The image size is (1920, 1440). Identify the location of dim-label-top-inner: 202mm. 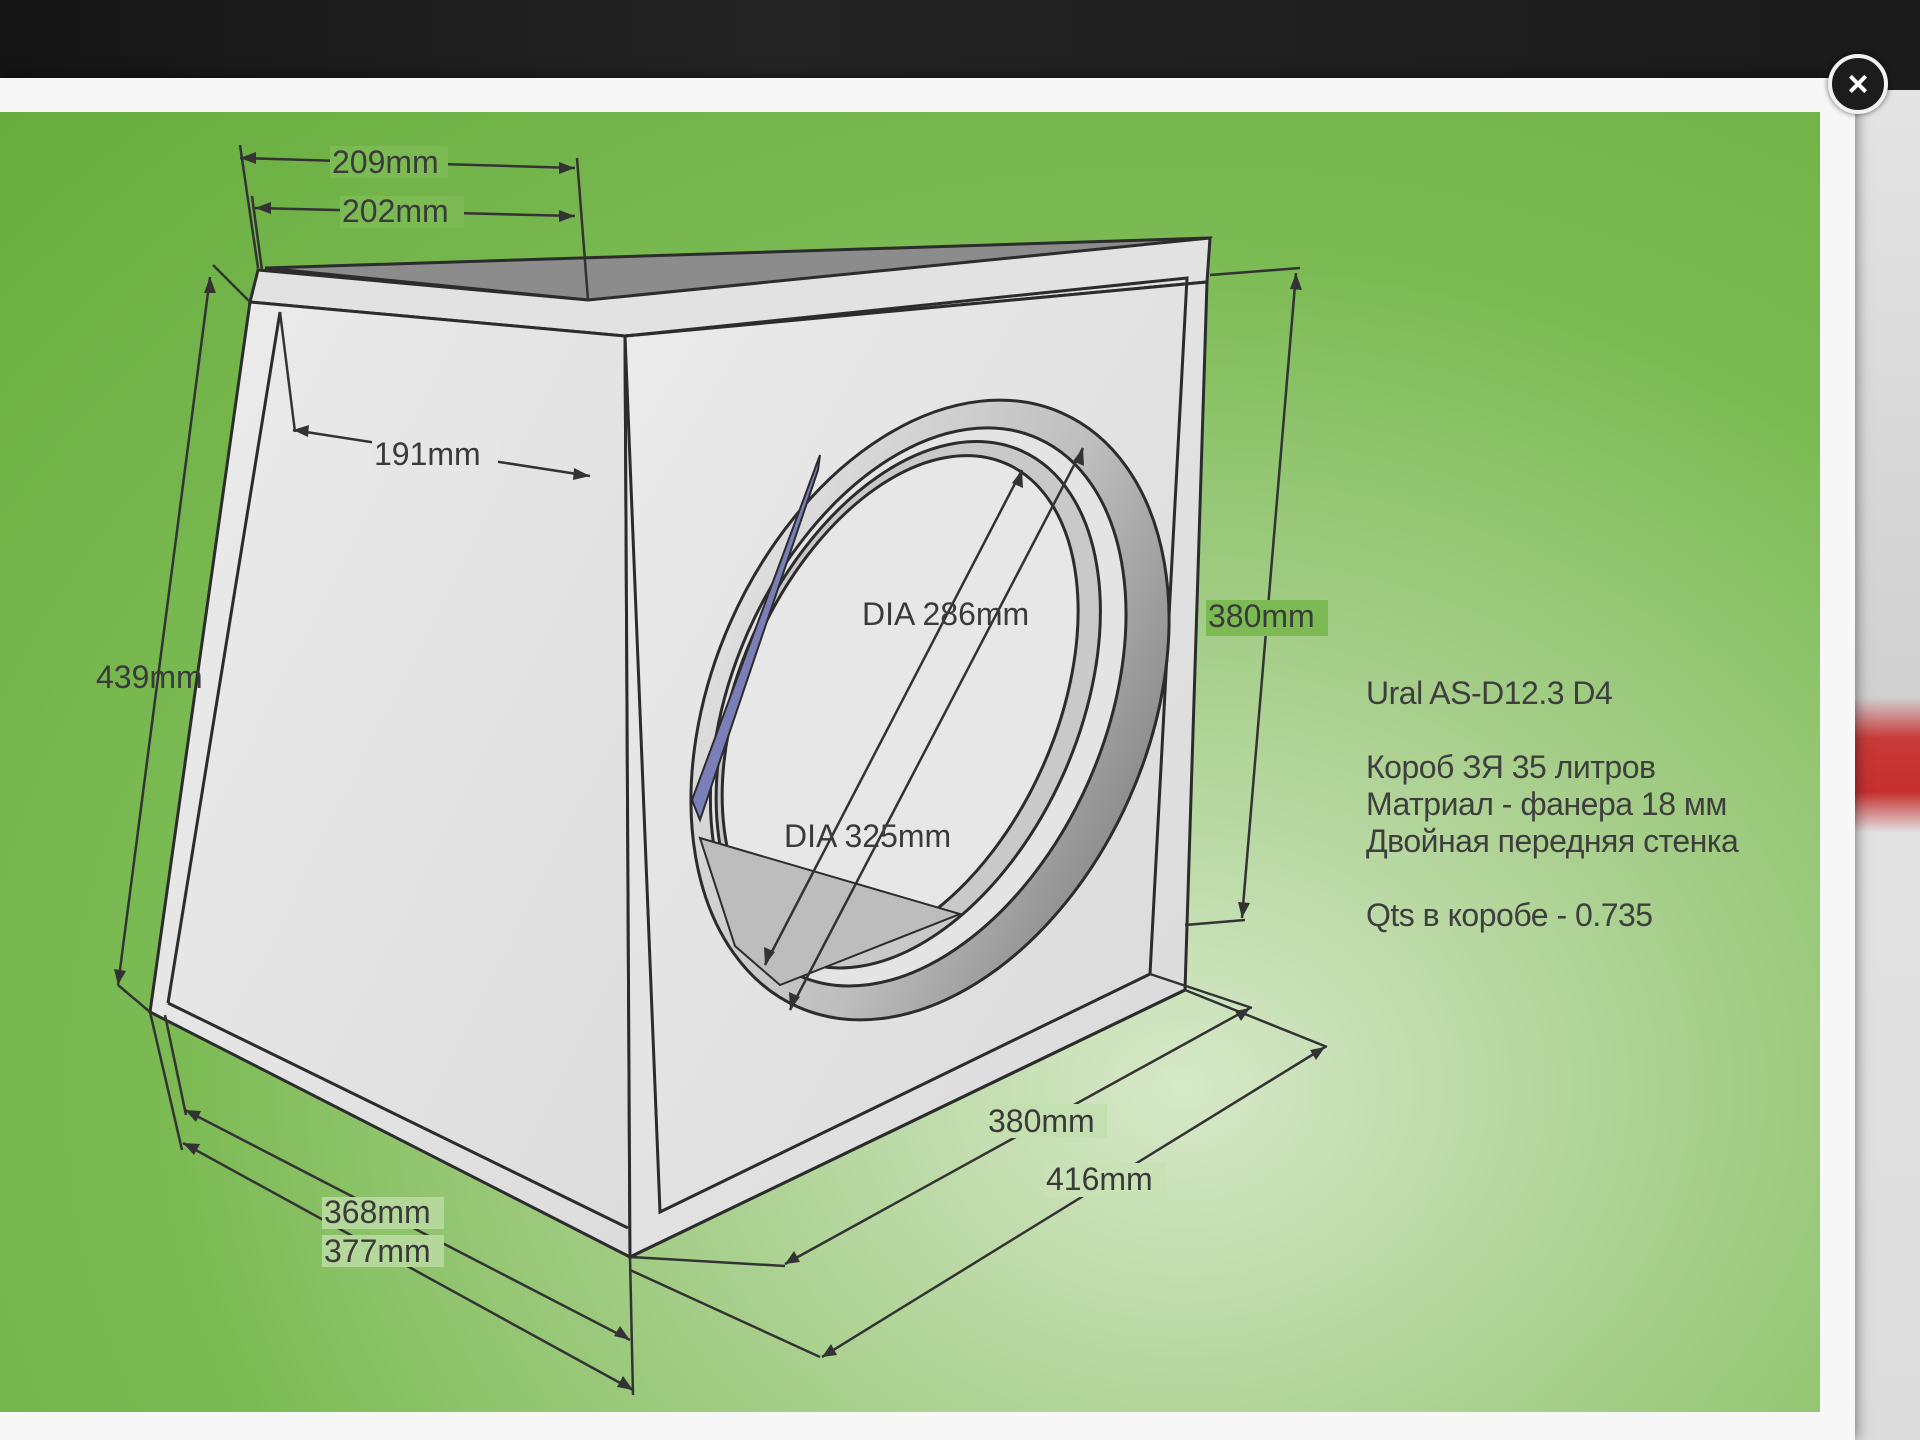
(395, 211).